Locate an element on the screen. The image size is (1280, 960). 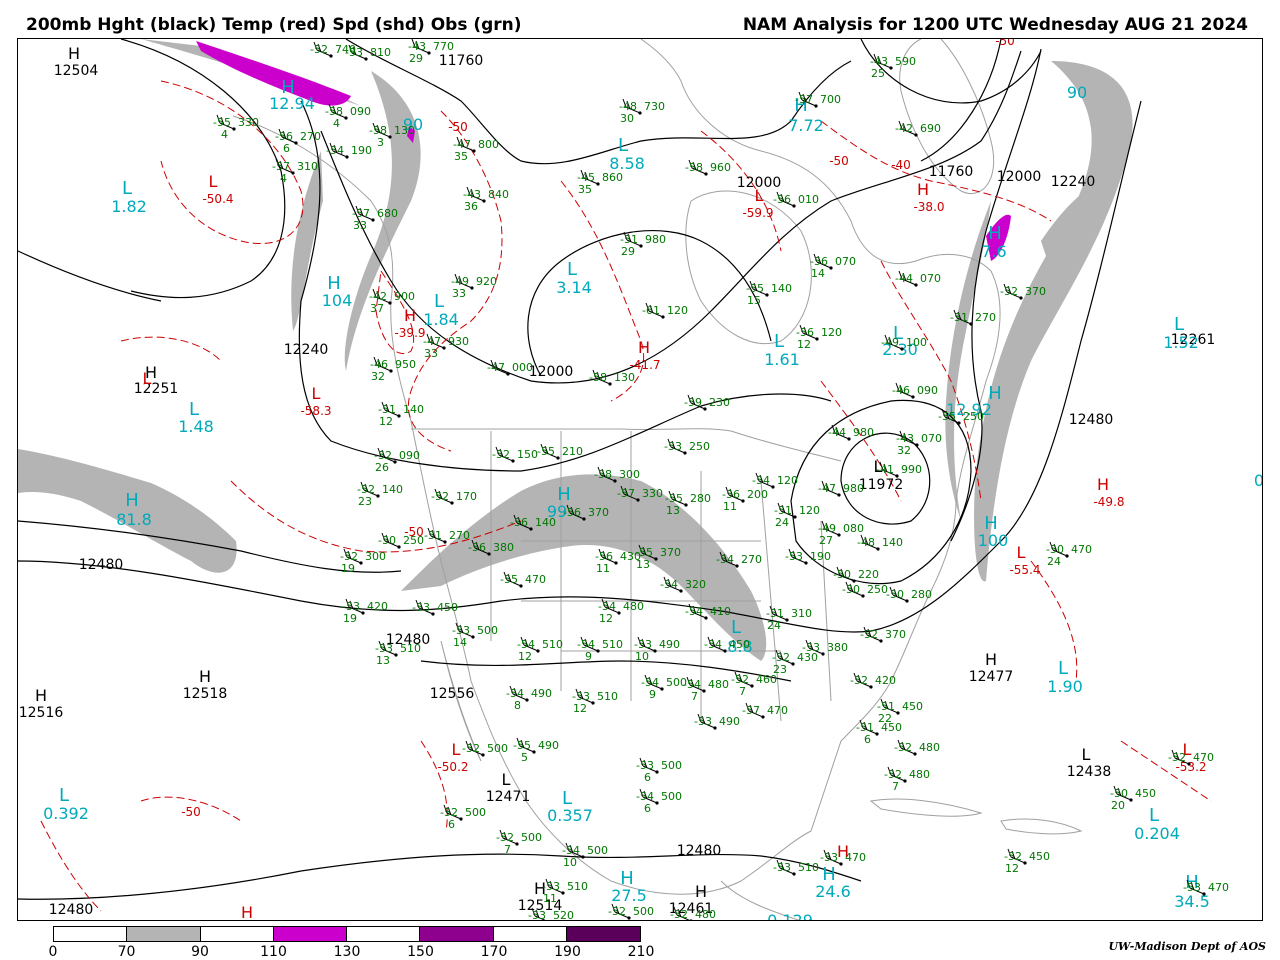
station-dewpoint-depression: 27 is located at coordinates (826, 540).